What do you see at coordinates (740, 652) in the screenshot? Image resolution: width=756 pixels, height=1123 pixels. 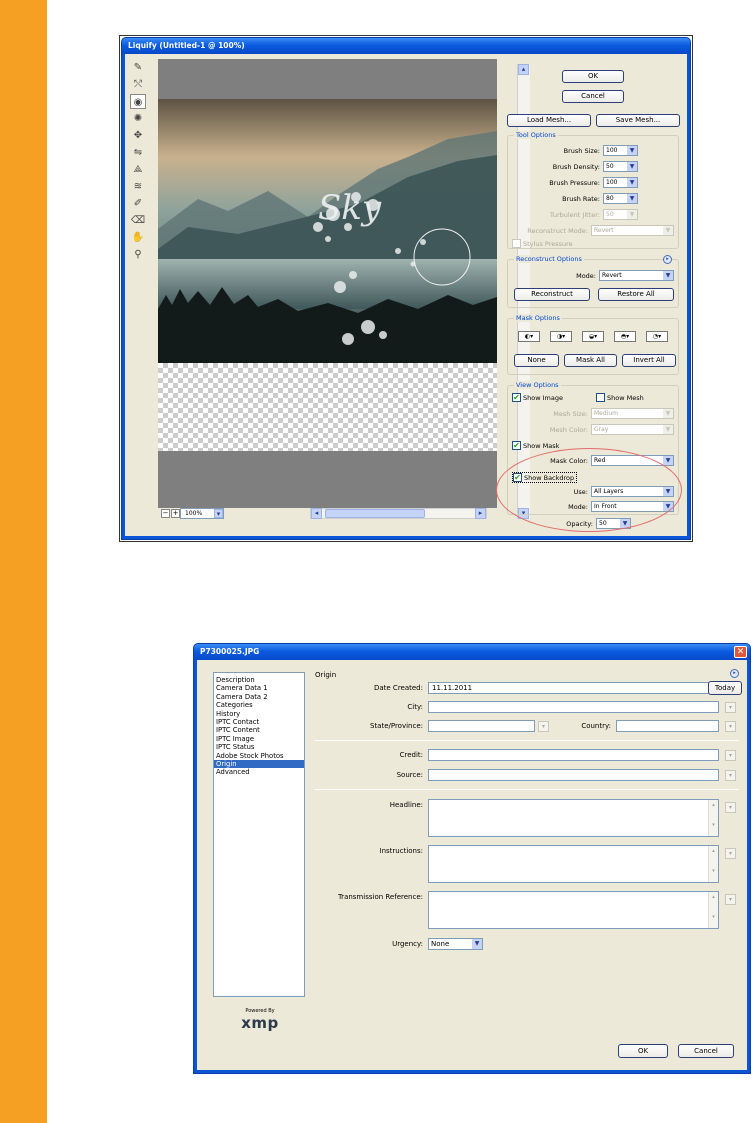 I see `close-icon: ✕` at bounding box center [740, 652].